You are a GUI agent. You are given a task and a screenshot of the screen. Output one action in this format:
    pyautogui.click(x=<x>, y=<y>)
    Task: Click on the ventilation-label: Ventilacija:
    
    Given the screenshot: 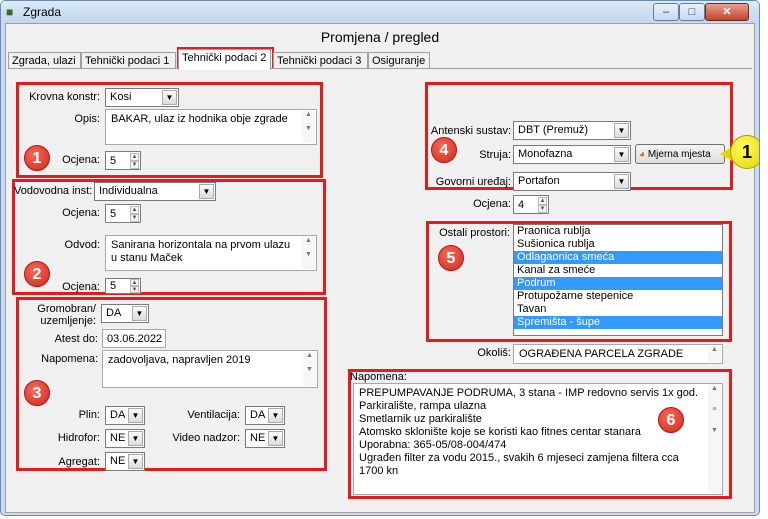 What is the action you would take?
    pyautogui.click(x=213, y=415)
    